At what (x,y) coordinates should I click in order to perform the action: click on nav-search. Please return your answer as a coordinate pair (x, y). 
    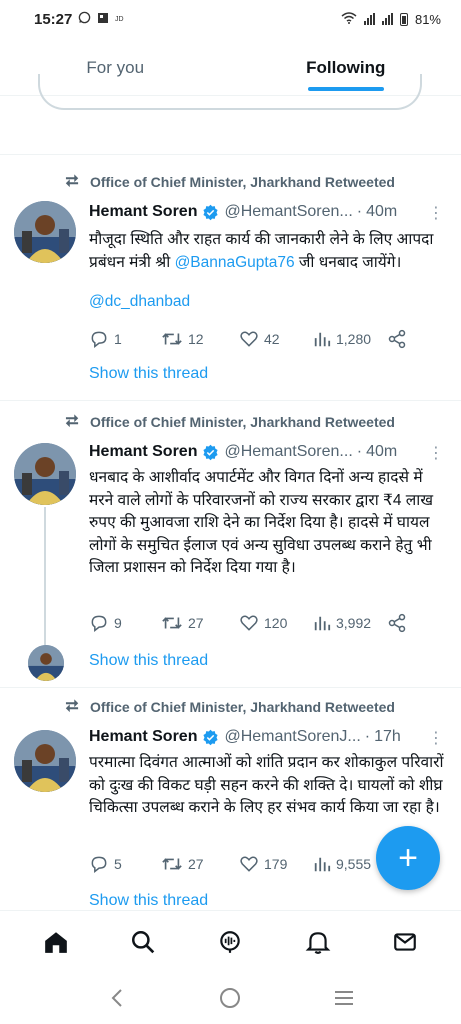
    Looking at the image, I should click on (143, 942).